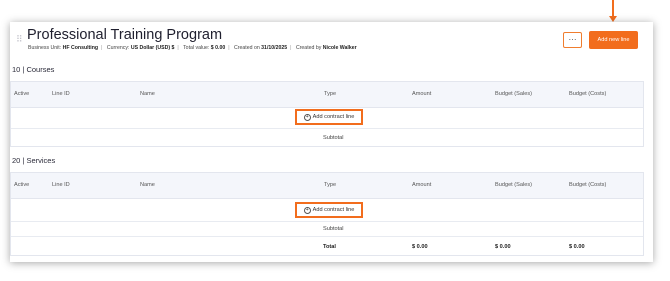 The image size is (670, 281). I want to click on total-budget-costs: $ 0.00, so click(577, 247).